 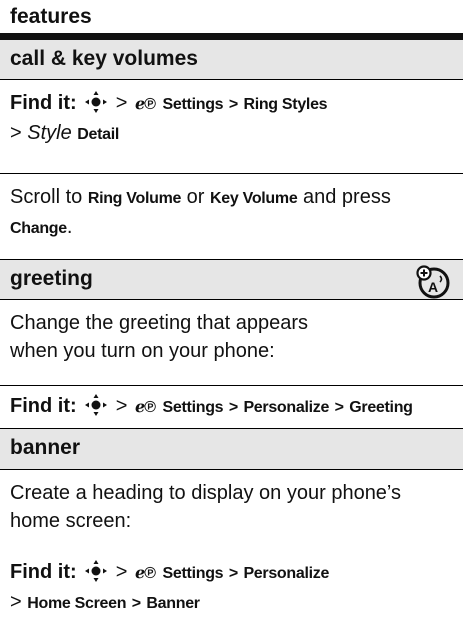 I want to click on path-item: Settings, so click(x=193, y=104).